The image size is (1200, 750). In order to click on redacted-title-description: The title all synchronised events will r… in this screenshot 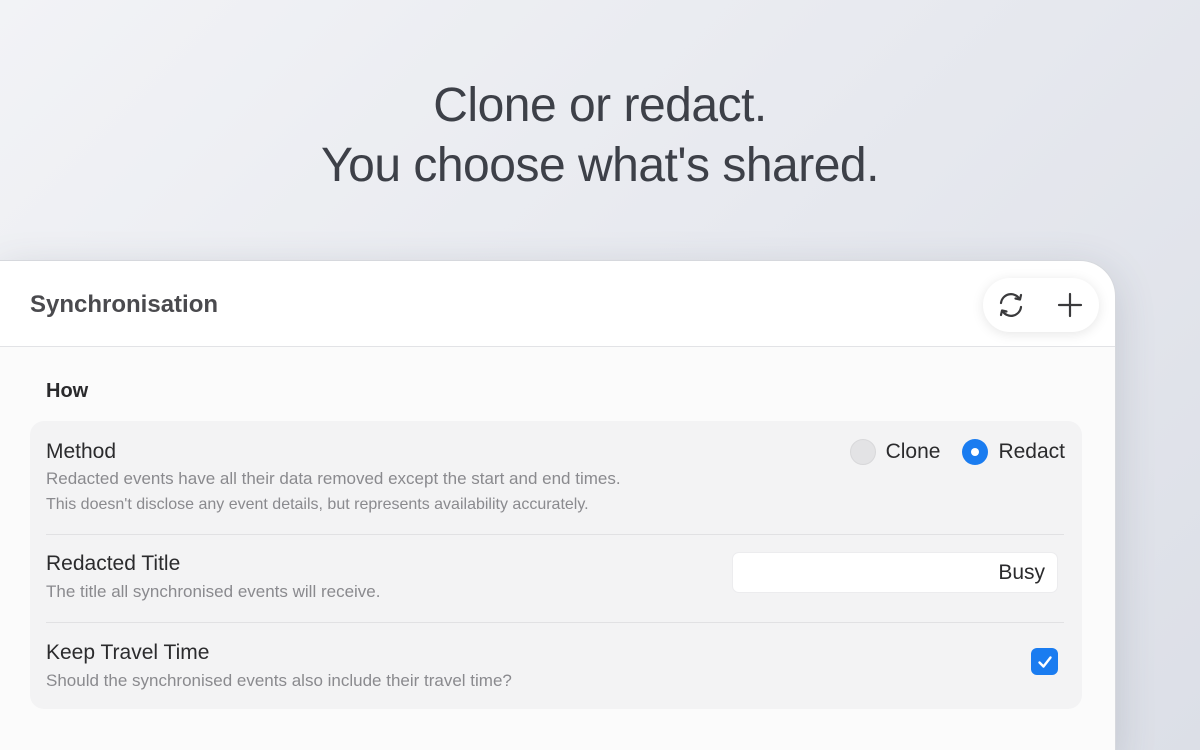, I will do `click(213, 591)`.